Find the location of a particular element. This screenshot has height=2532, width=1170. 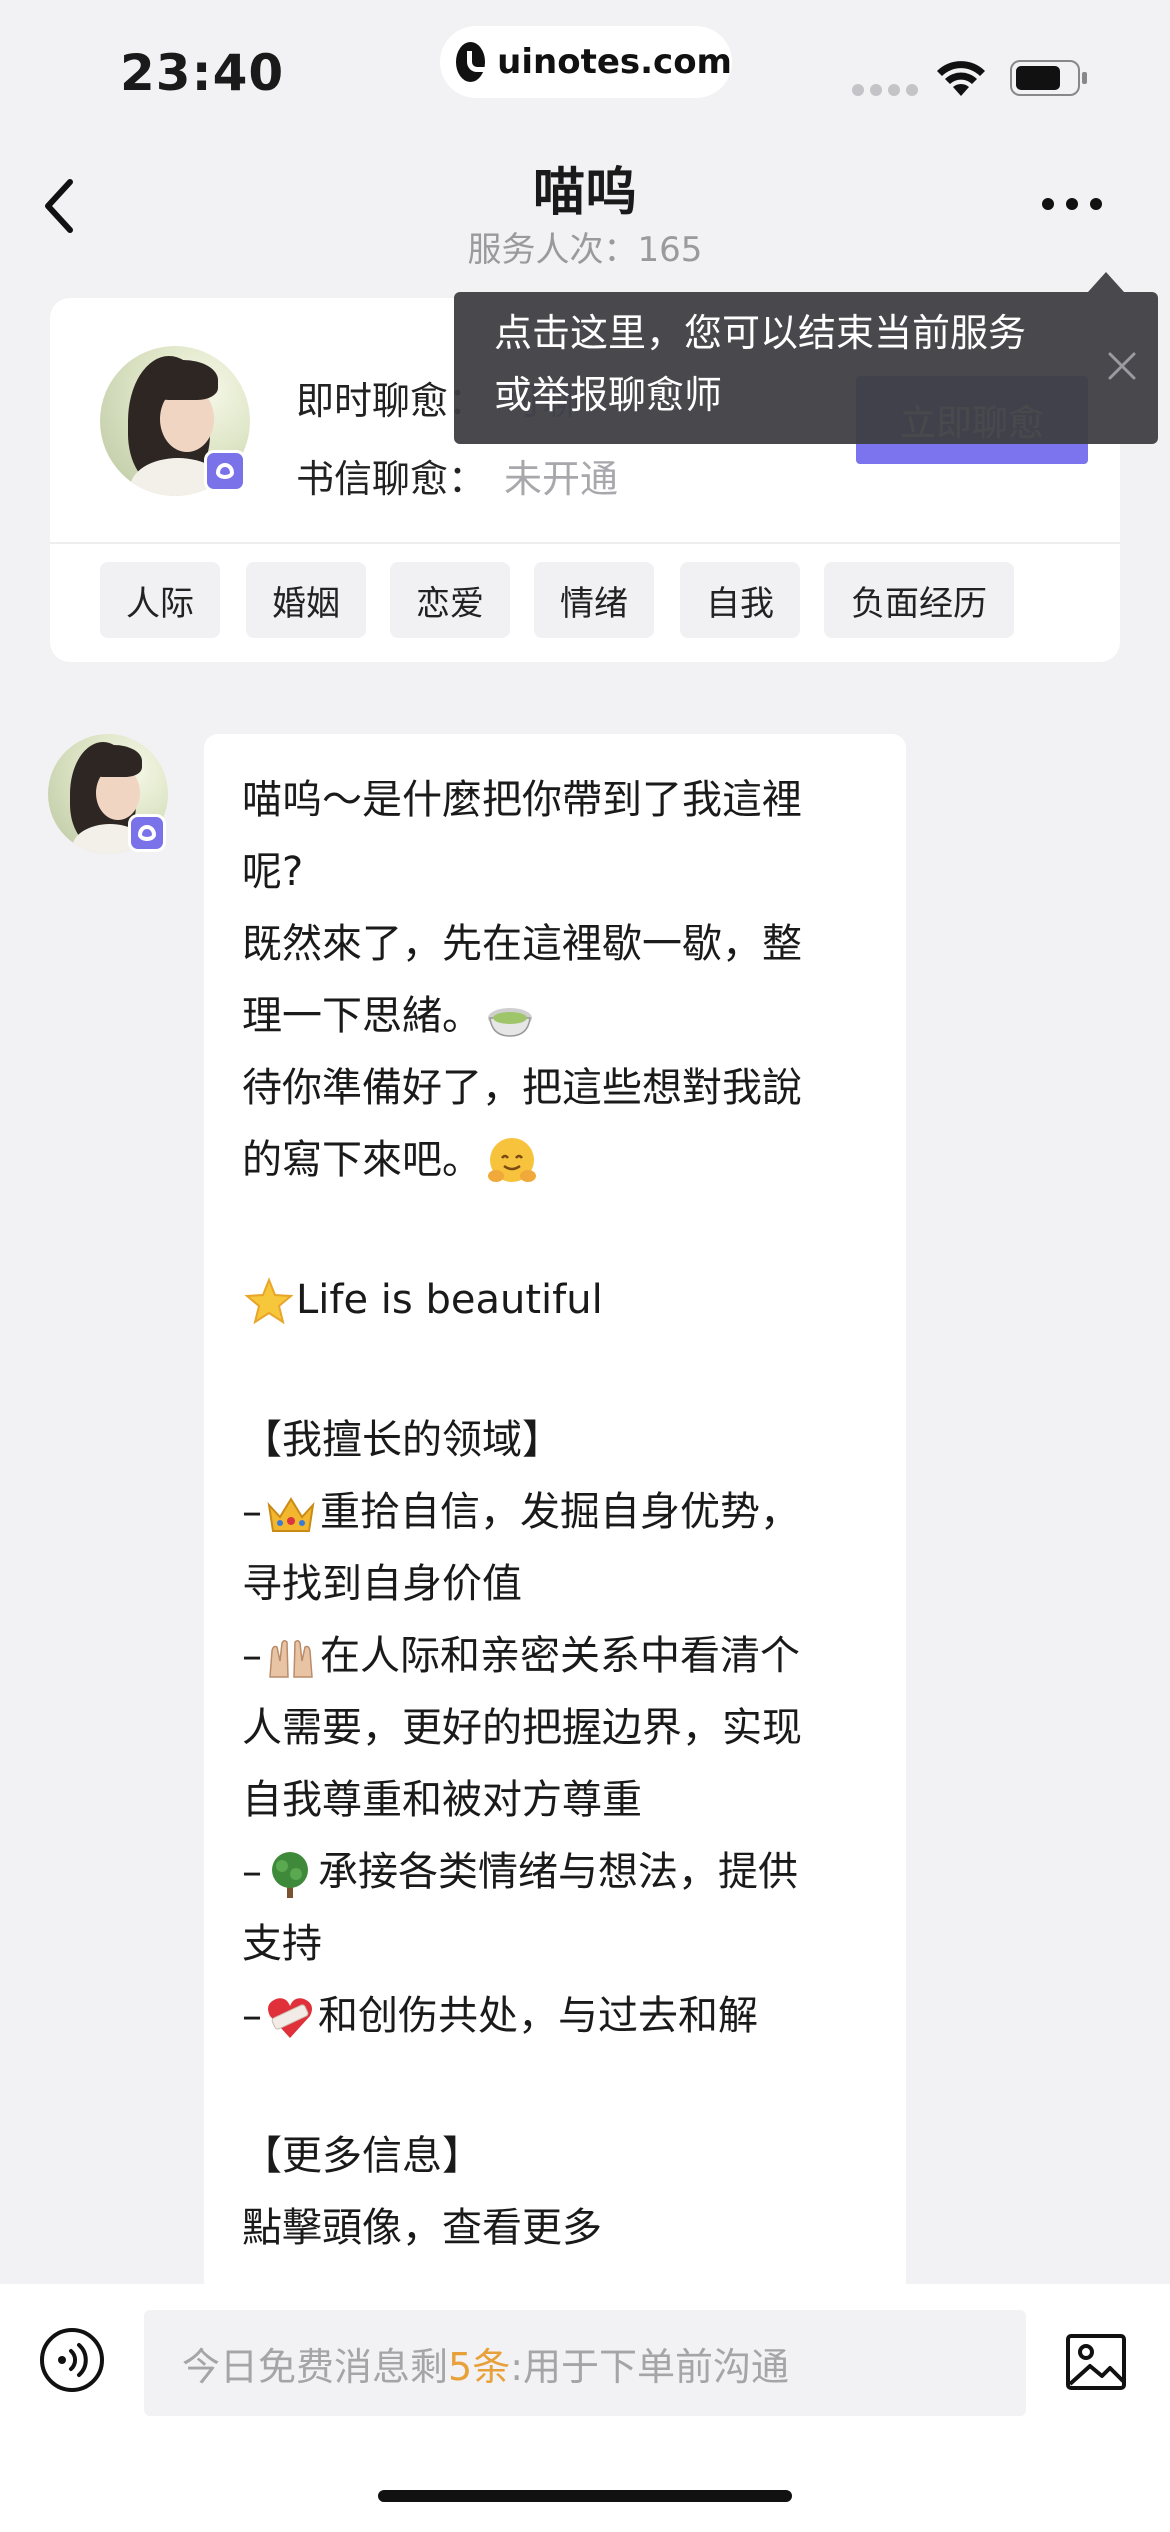

quota-suffix: :用于下单前沟通 is located at coordinates (650, 2366).